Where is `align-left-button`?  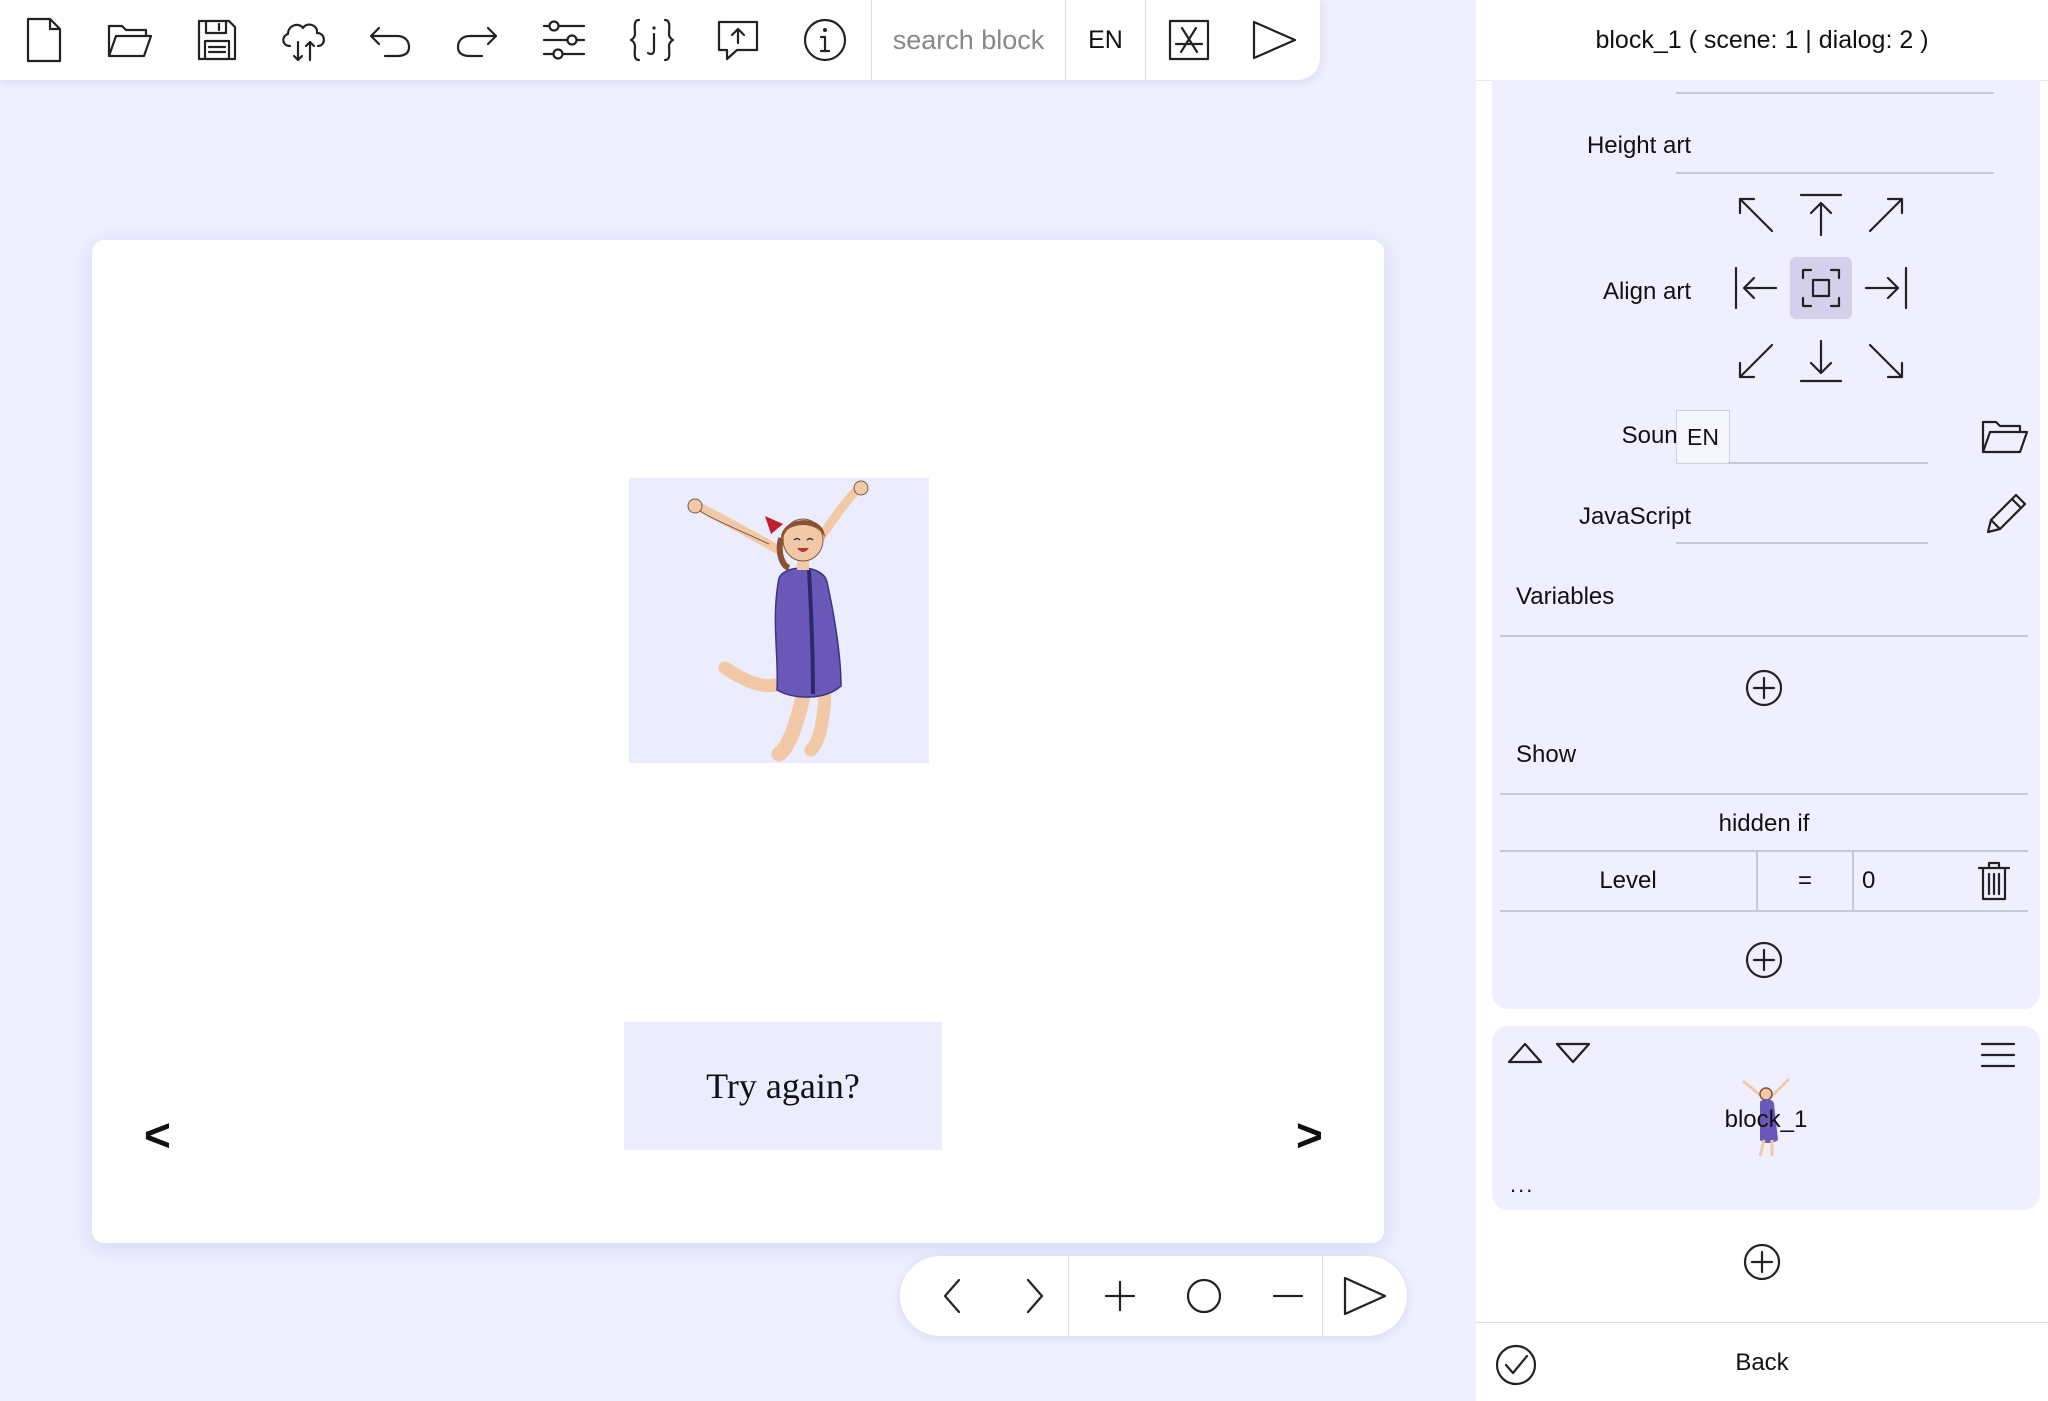
align-left-button is located at coordinates (1756, 288).